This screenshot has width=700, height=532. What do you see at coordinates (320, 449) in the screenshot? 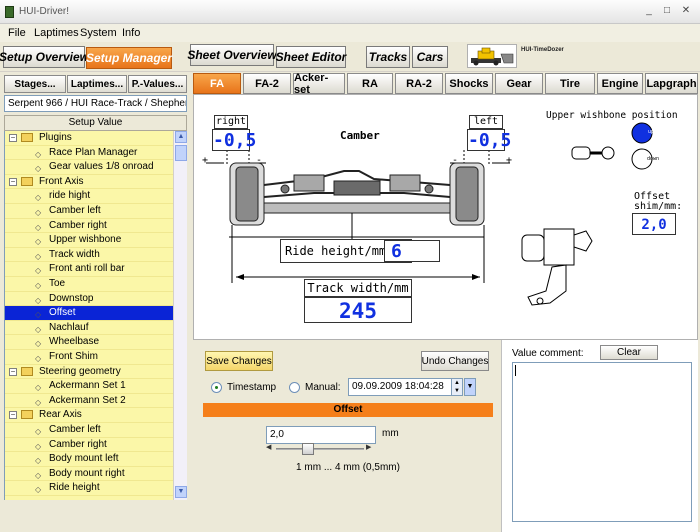
I see `value-slider: ◀ ▶` at bounding box center [320, 449].